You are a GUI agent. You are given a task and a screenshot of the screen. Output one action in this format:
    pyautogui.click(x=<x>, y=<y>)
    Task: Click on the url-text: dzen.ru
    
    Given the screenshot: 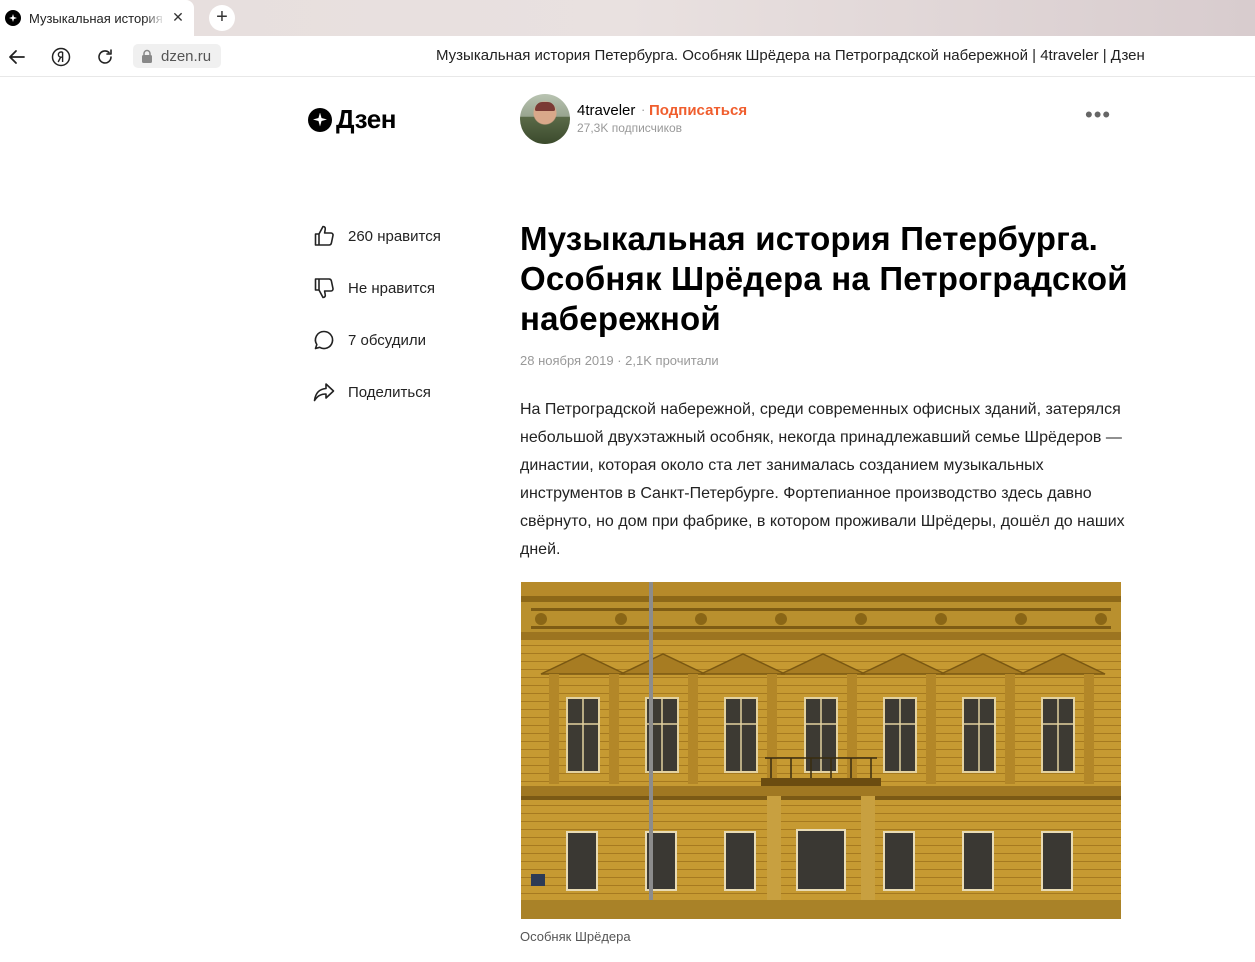 What is the action you would take?
    pyautogui.click(x=186, y=56)
    